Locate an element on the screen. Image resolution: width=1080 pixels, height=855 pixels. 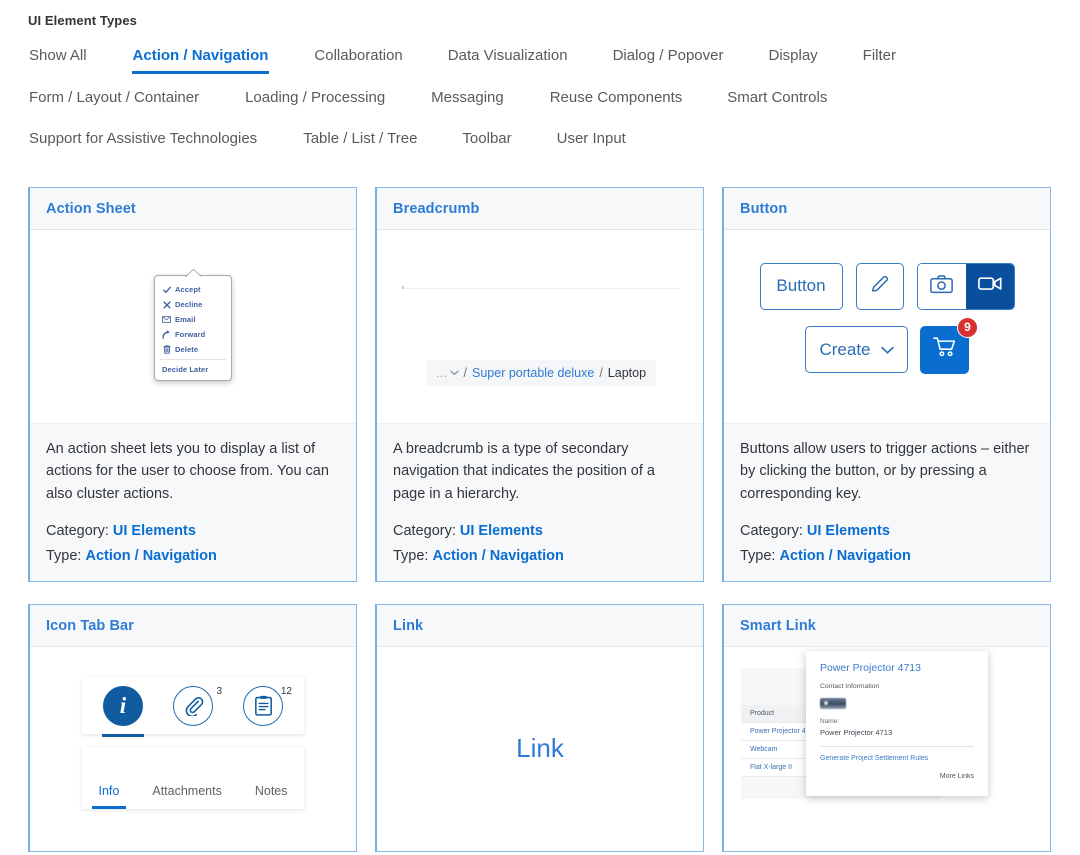
button-row-2: Create 9 is located at coordinates (891, 345).